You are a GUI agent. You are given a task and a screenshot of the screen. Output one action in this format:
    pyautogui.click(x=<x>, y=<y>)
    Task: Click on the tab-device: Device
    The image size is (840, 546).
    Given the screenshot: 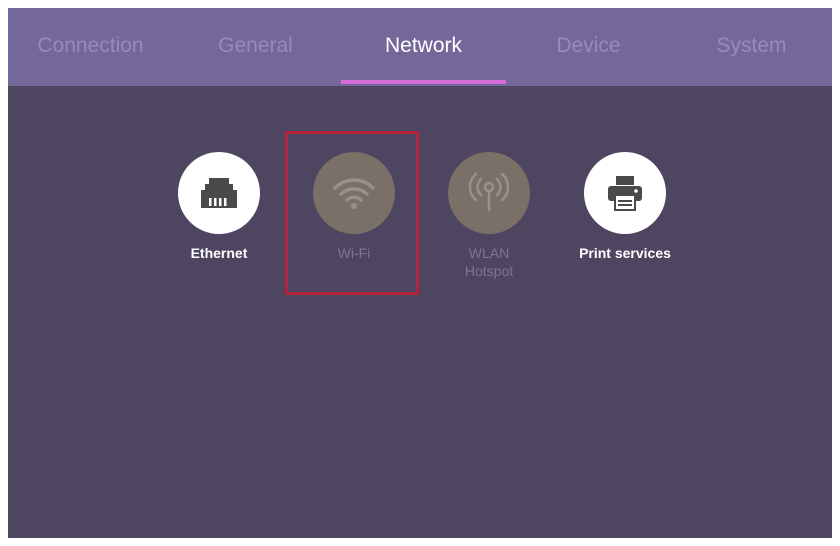 What is the action you would take?
    pyautogui.click(x=588, y=47)
    